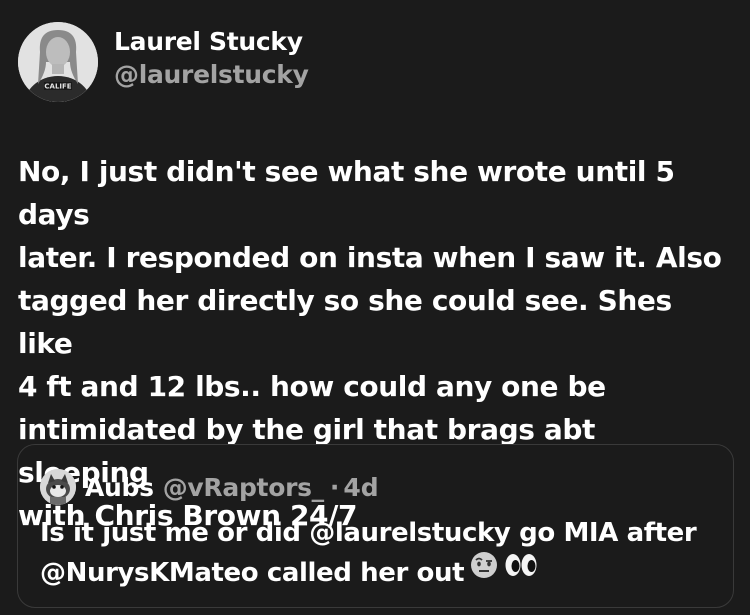  What do you see at coordinates (119, 487) in the screenshot?
I see `quoted-author-display-name: Aubs` at bounding box center [119, 487].